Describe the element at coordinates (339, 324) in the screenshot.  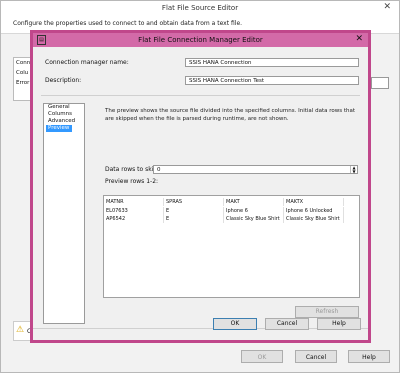
I see `help-button: Help` at that location.